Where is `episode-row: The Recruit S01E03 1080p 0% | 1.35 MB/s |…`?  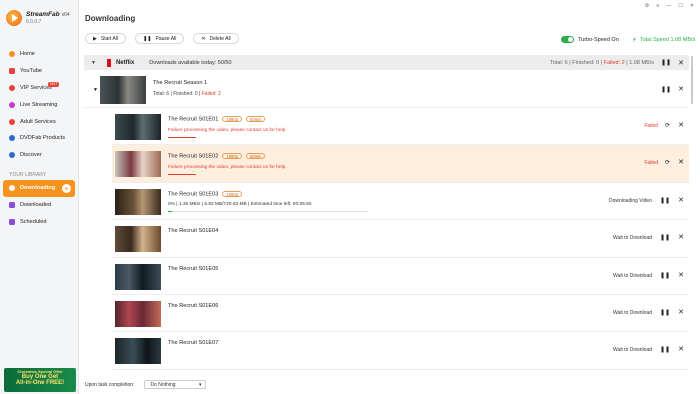
episode-row: The Recruit S01E03 1080p 0% | 1.35 MB/s |… is located at coordinates (400, 202).